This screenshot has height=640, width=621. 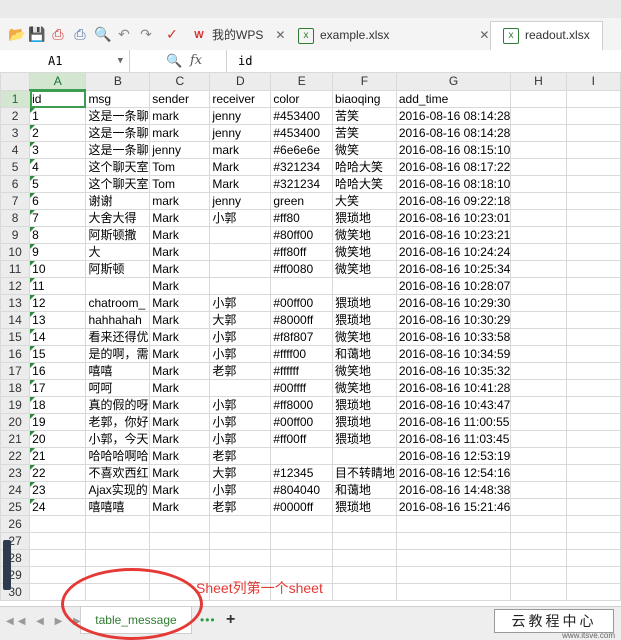 What do you see at coordinates (302, 184) in the screenshot?
I see `cell-e6: #321234` at bounding box center [302, 184].